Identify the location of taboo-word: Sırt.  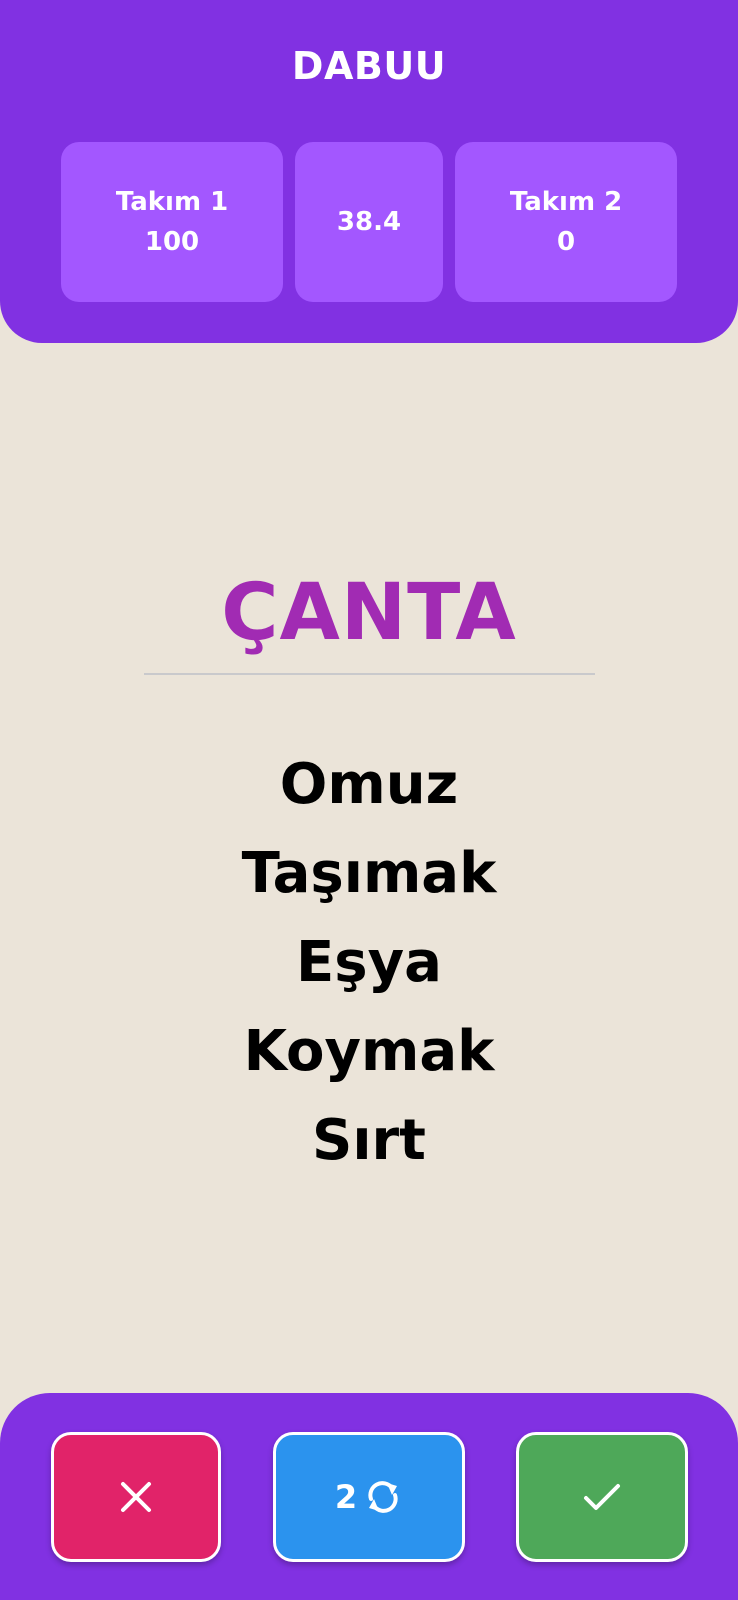
(369, 1140).